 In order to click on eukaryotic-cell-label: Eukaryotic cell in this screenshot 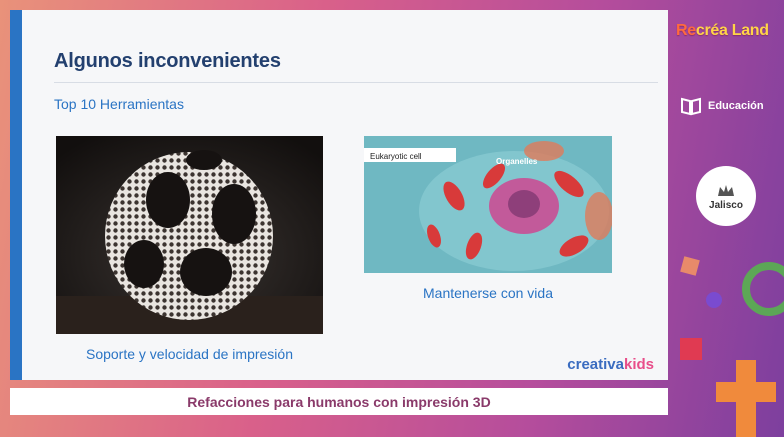, I will do `click(396, 156)`.